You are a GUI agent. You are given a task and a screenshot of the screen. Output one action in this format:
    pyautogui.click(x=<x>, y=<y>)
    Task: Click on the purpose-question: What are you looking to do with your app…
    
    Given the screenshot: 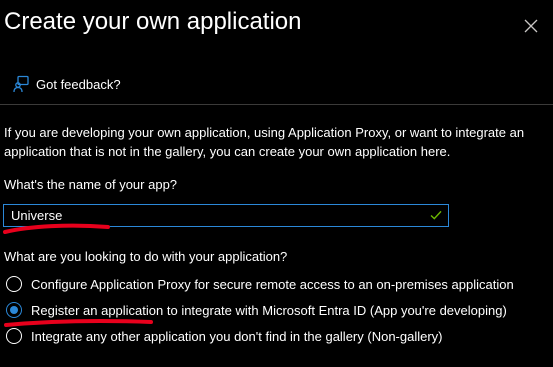 What is the action you would take?
    pyautogui.click(x=146, y=256)
    